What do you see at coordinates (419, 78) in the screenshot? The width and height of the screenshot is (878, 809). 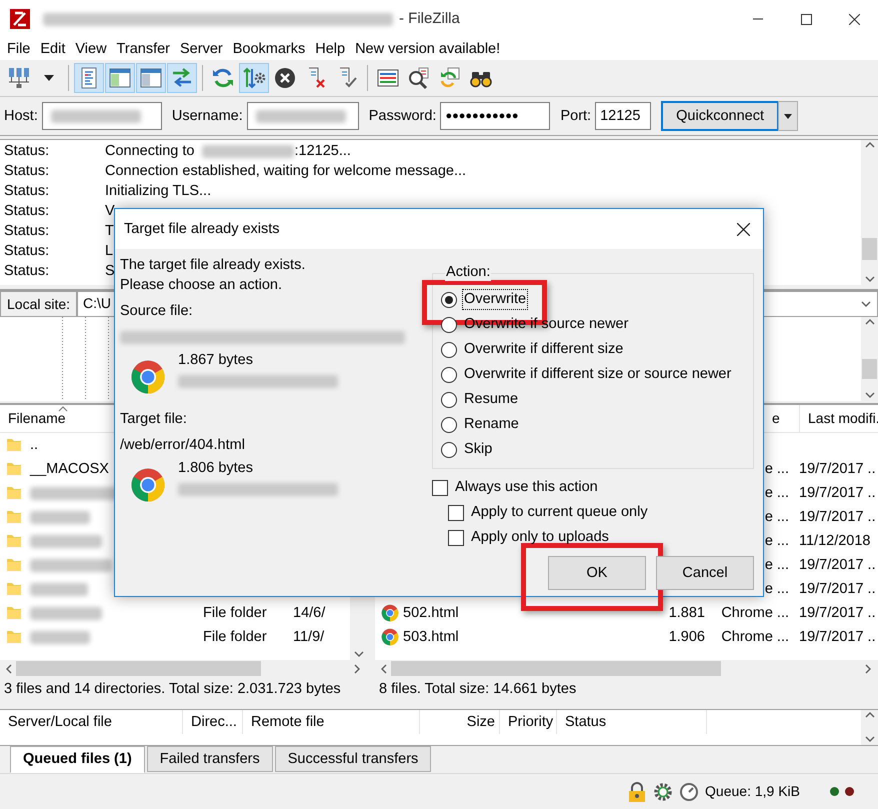 I see `magnifier-icon` at bounding box center [419, 78].